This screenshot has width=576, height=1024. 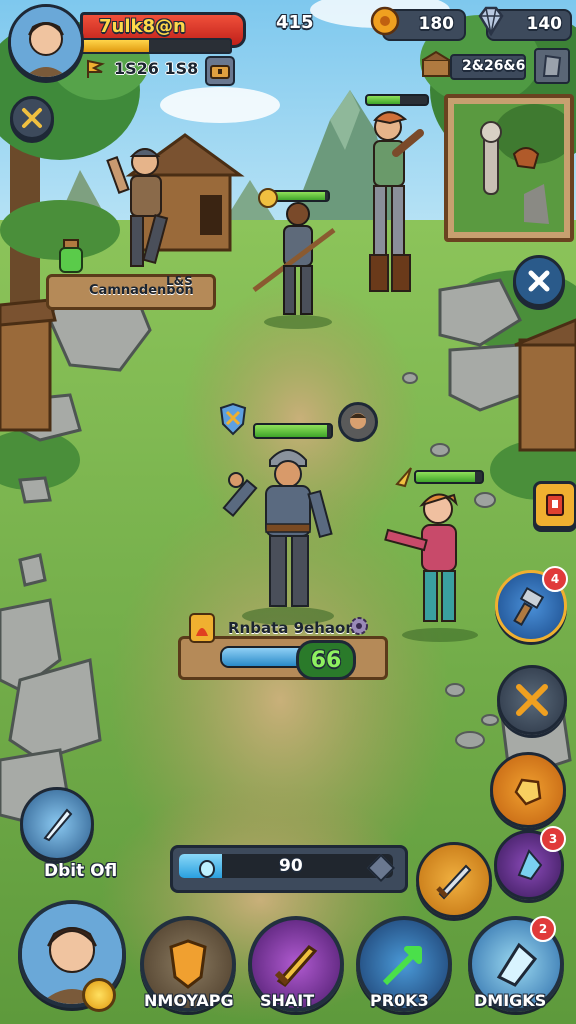 What do you see at coordinates (436, 65) in the screenshot?
I see `supply-crate-icon` at bounding box center [436, 65].